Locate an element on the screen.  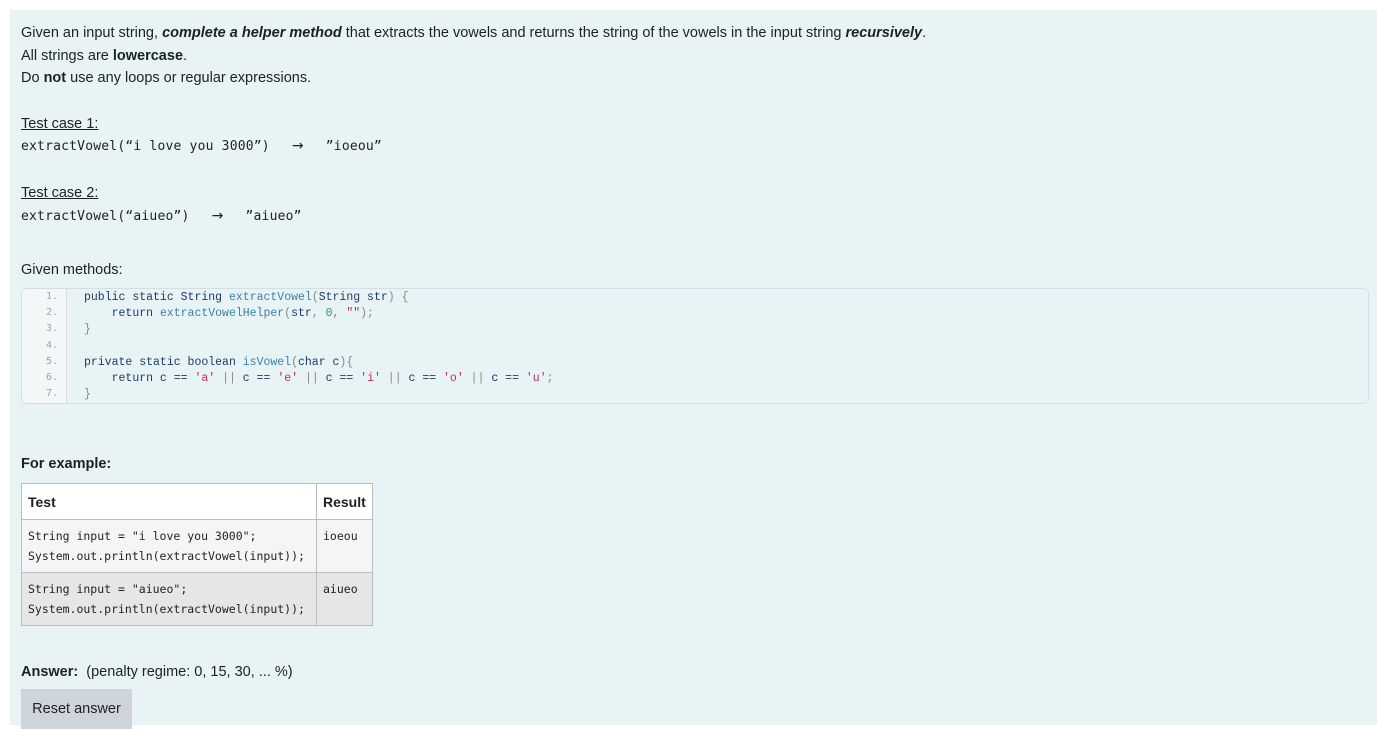
for-example-label: For example: is located at coordinates (66, 464).